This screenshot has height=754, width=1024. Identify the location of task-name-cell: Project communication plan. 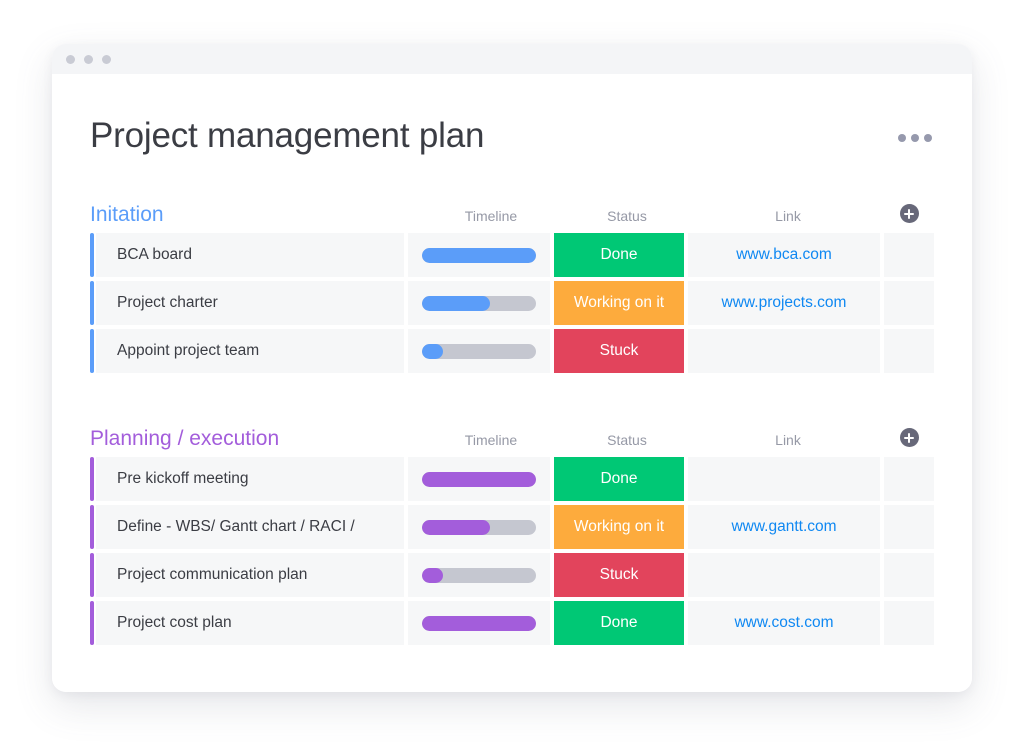
(250, 575).